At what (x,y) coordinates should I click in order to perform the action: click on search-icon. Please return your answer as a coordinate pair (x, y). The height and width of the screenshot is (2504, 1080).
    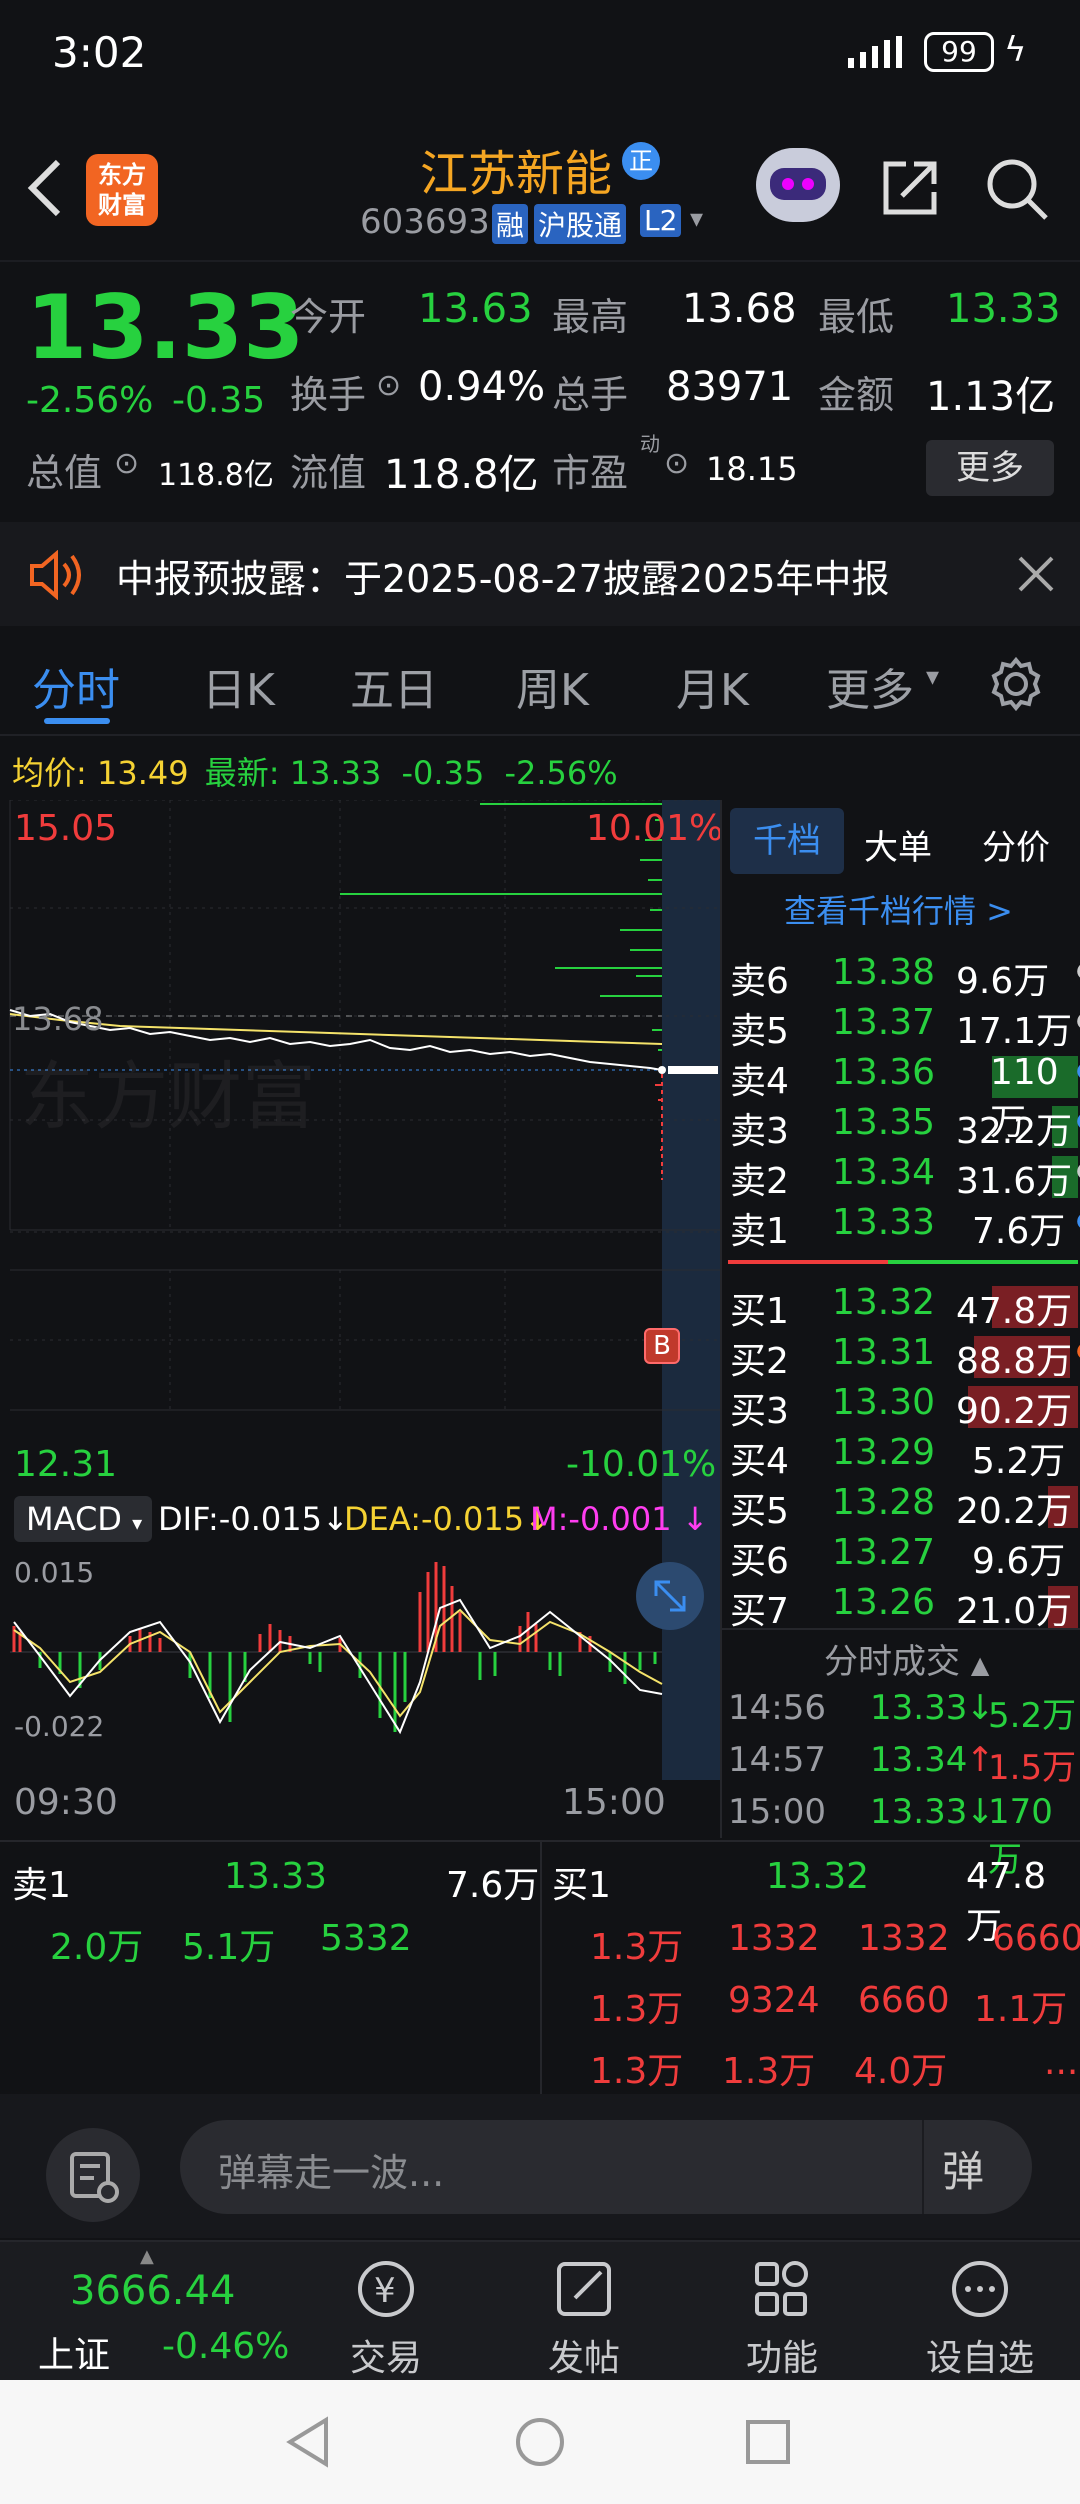
    Looking at the image, I should click on (1017, 189).